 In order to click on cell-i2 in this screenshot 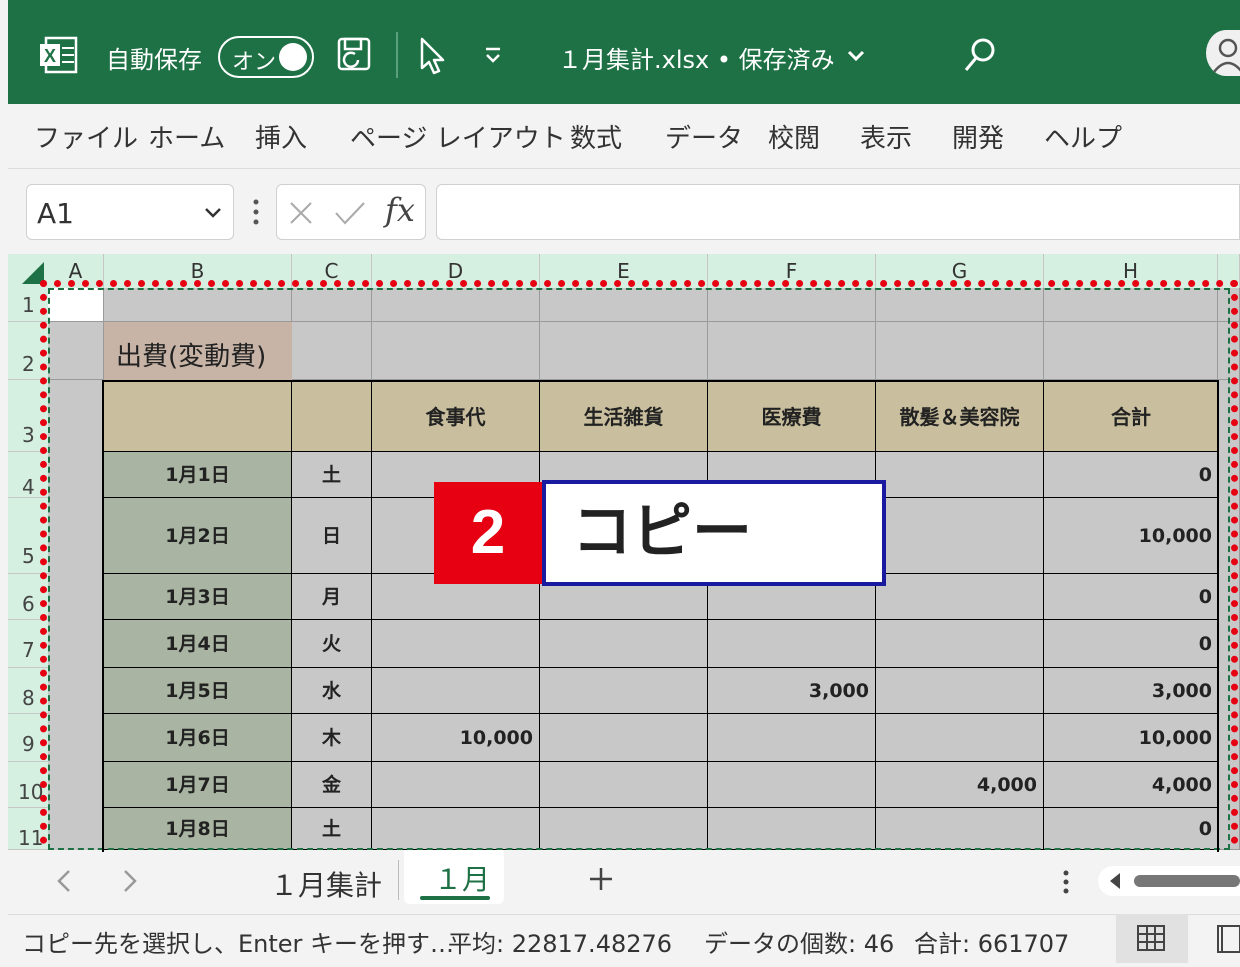, I will do `click(1229, 351)`.